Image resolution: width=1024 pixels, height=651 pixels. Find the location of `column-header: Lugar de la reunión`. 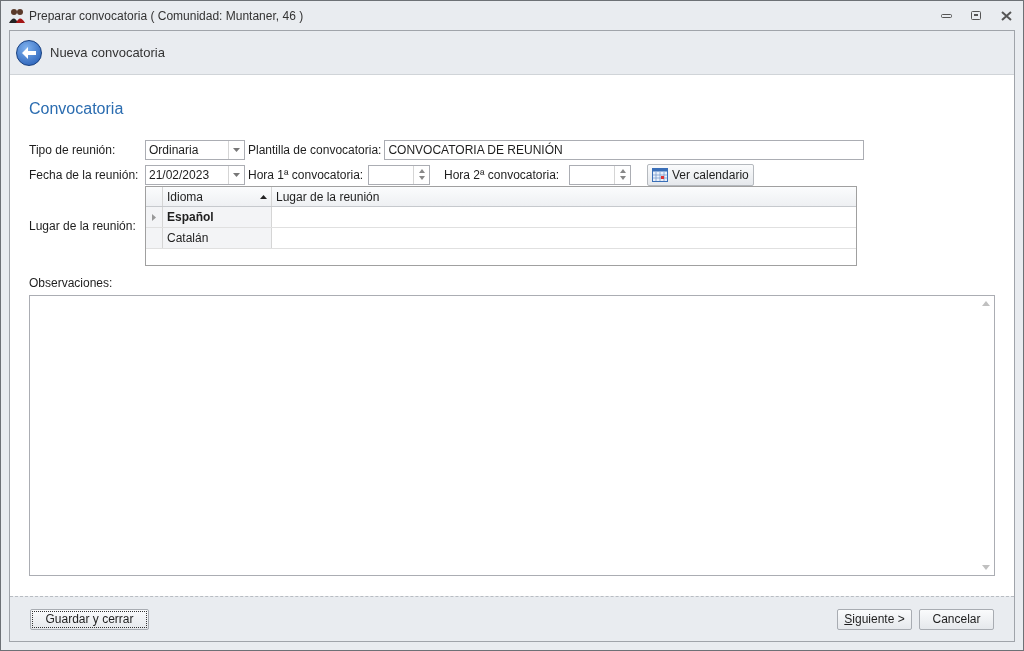

column-header: Lugar de la reunión is located at coordinates (564, 196).